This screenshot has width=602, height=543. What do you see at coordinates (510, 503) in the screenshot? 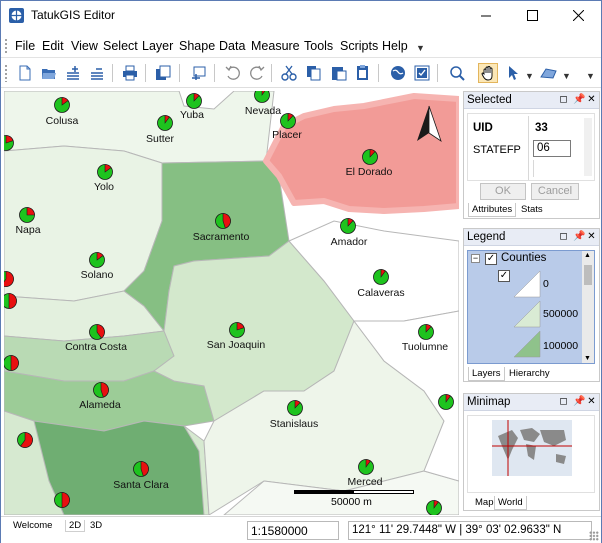
I see `tab-world: World` at bounding box center [510, 503].